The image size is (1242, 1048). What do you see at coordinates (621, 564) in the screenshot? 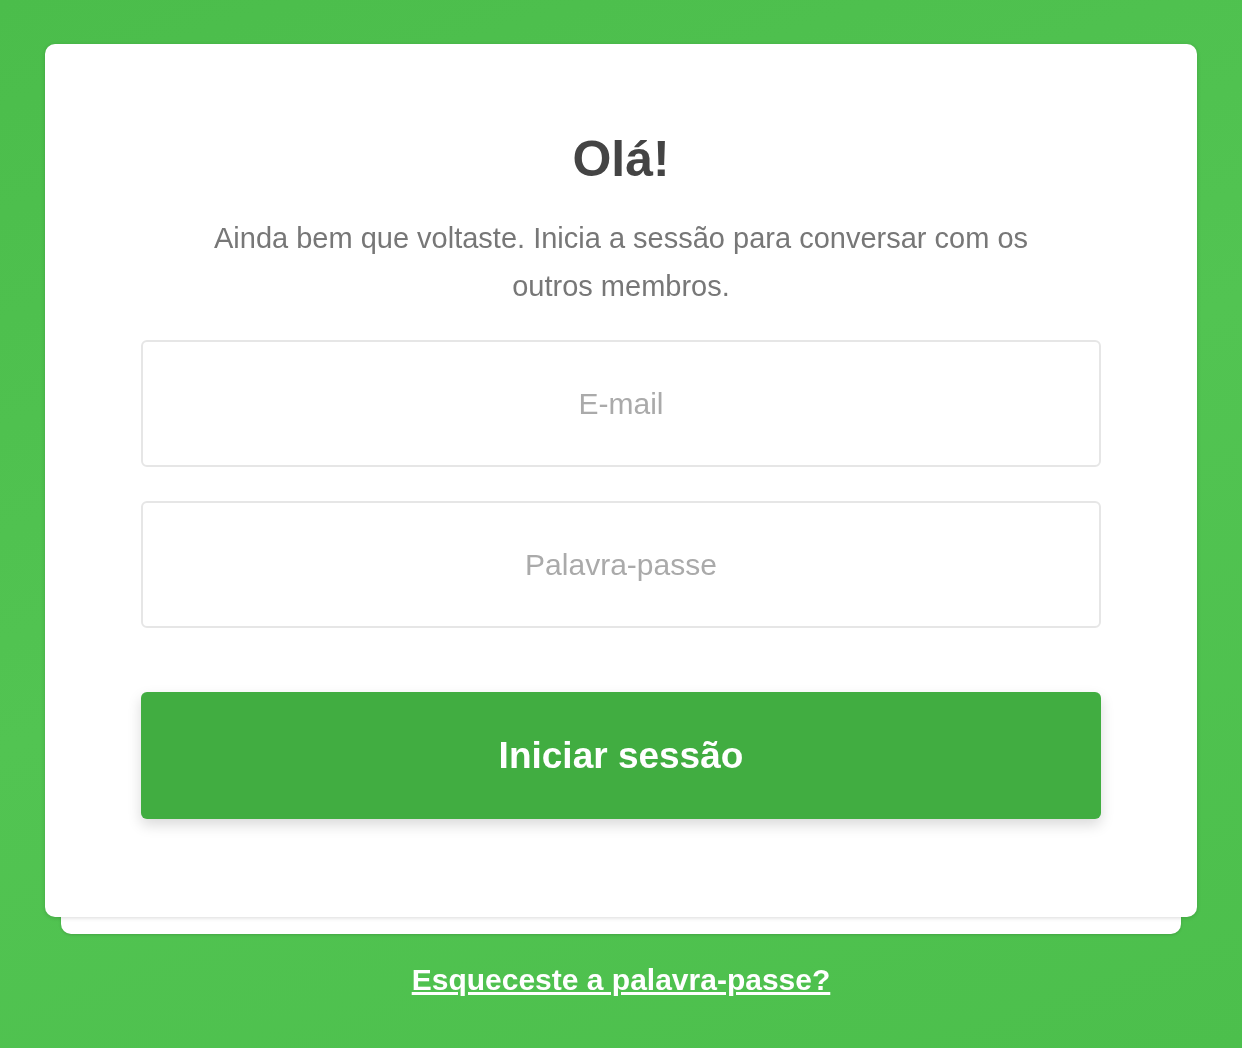
I see `password-field: Palavra-passe` at bounding box center [621, 564].